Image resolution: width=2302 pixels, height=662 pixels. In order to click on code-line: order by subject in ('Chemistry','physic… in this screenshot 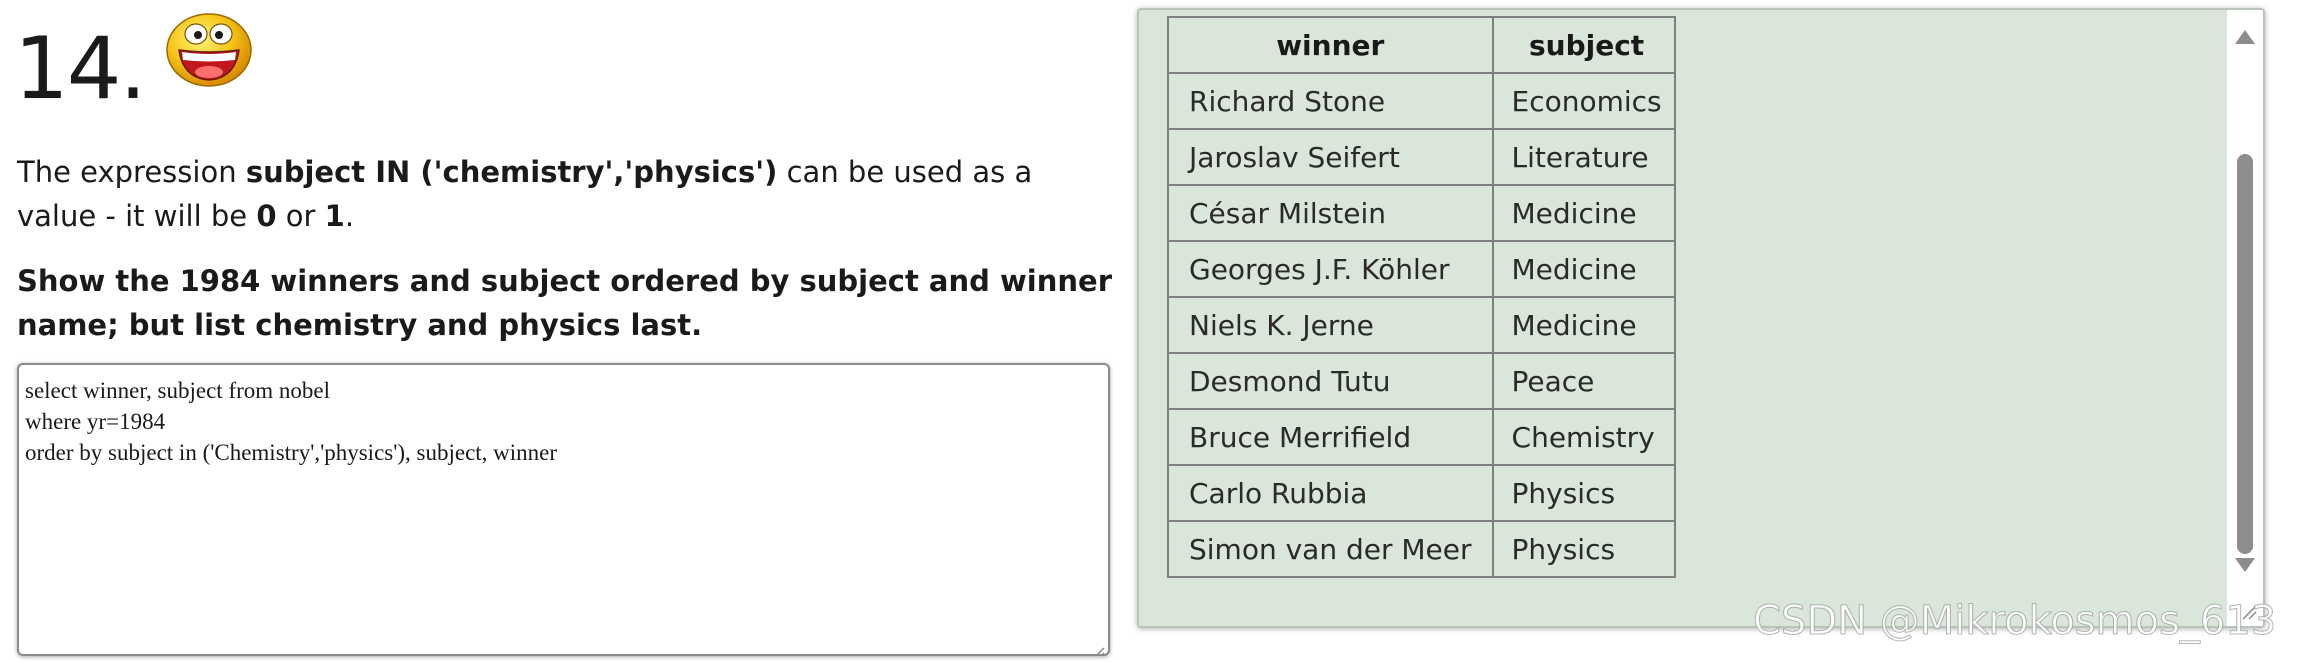, I will do `click(291, 452)`.